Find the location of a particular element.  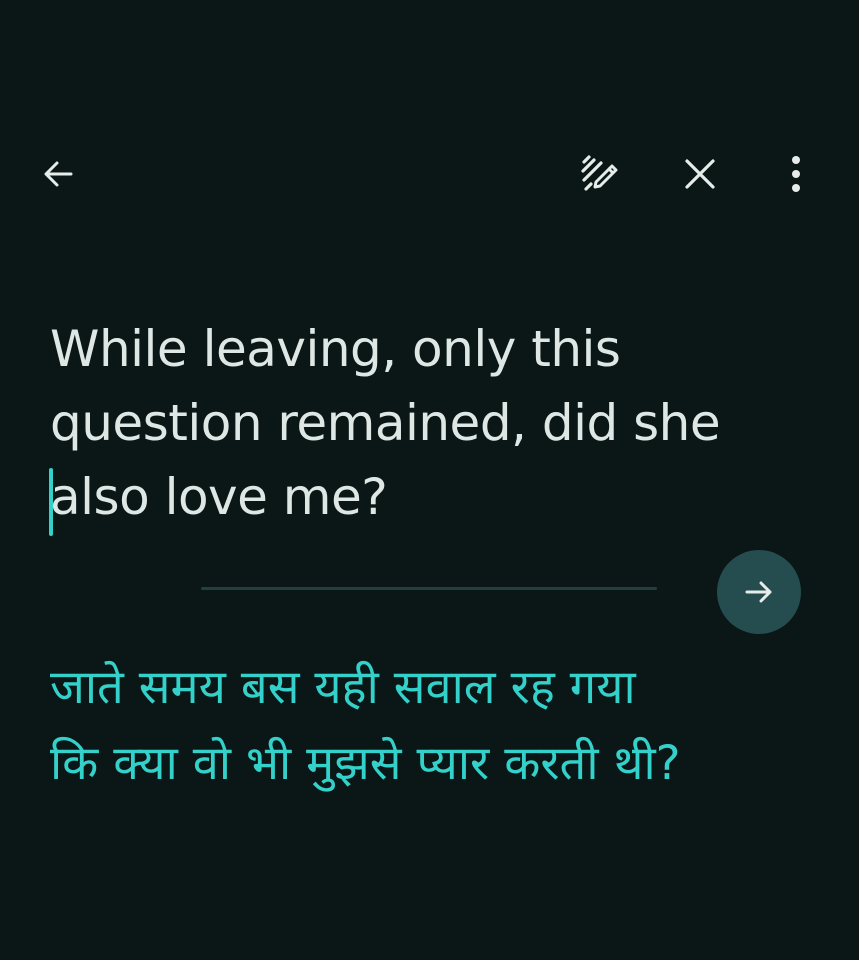

more-options-button is located at coordinates (796, 174).